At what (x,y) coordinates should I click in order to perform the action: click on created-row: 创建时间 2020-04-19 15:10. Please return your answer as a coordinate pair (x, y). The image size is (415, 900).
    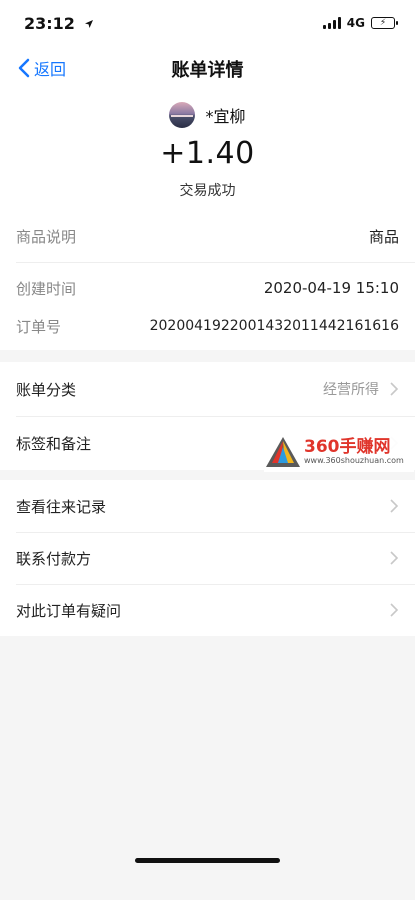
    Looking at the image, I should click on (207, 288).